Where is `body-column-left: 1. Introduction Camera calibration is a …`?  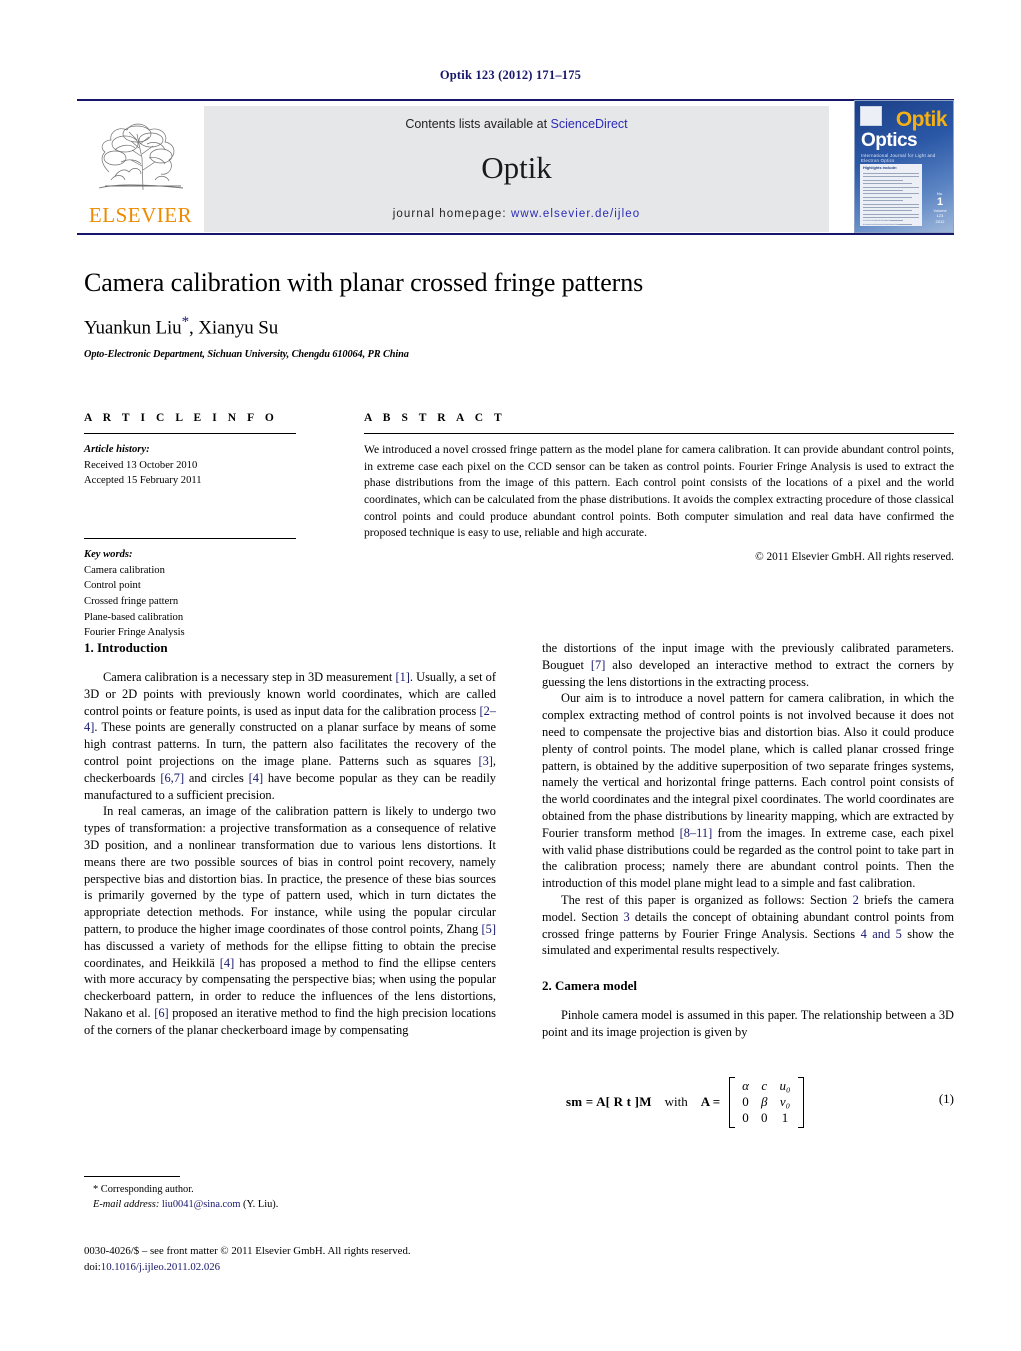 body-column-left: 1. Introduction Camera calibration is a … is located at coordinates (290, 839).